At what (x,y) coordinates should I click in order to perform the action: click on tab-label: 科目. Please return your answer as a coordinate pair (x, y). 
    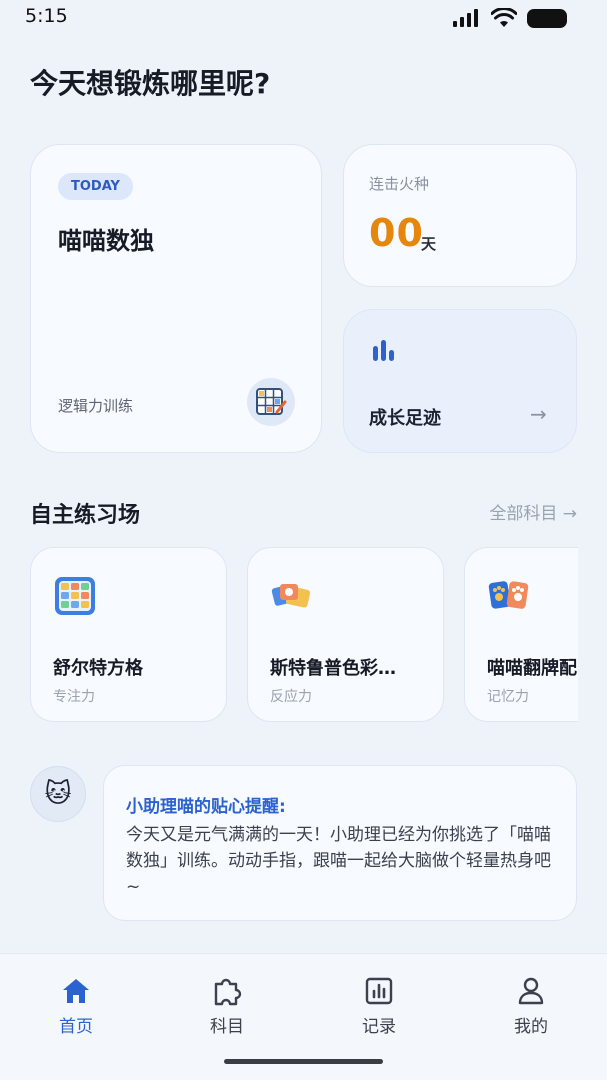
    Looking at the image, I should click on (227, 1027).